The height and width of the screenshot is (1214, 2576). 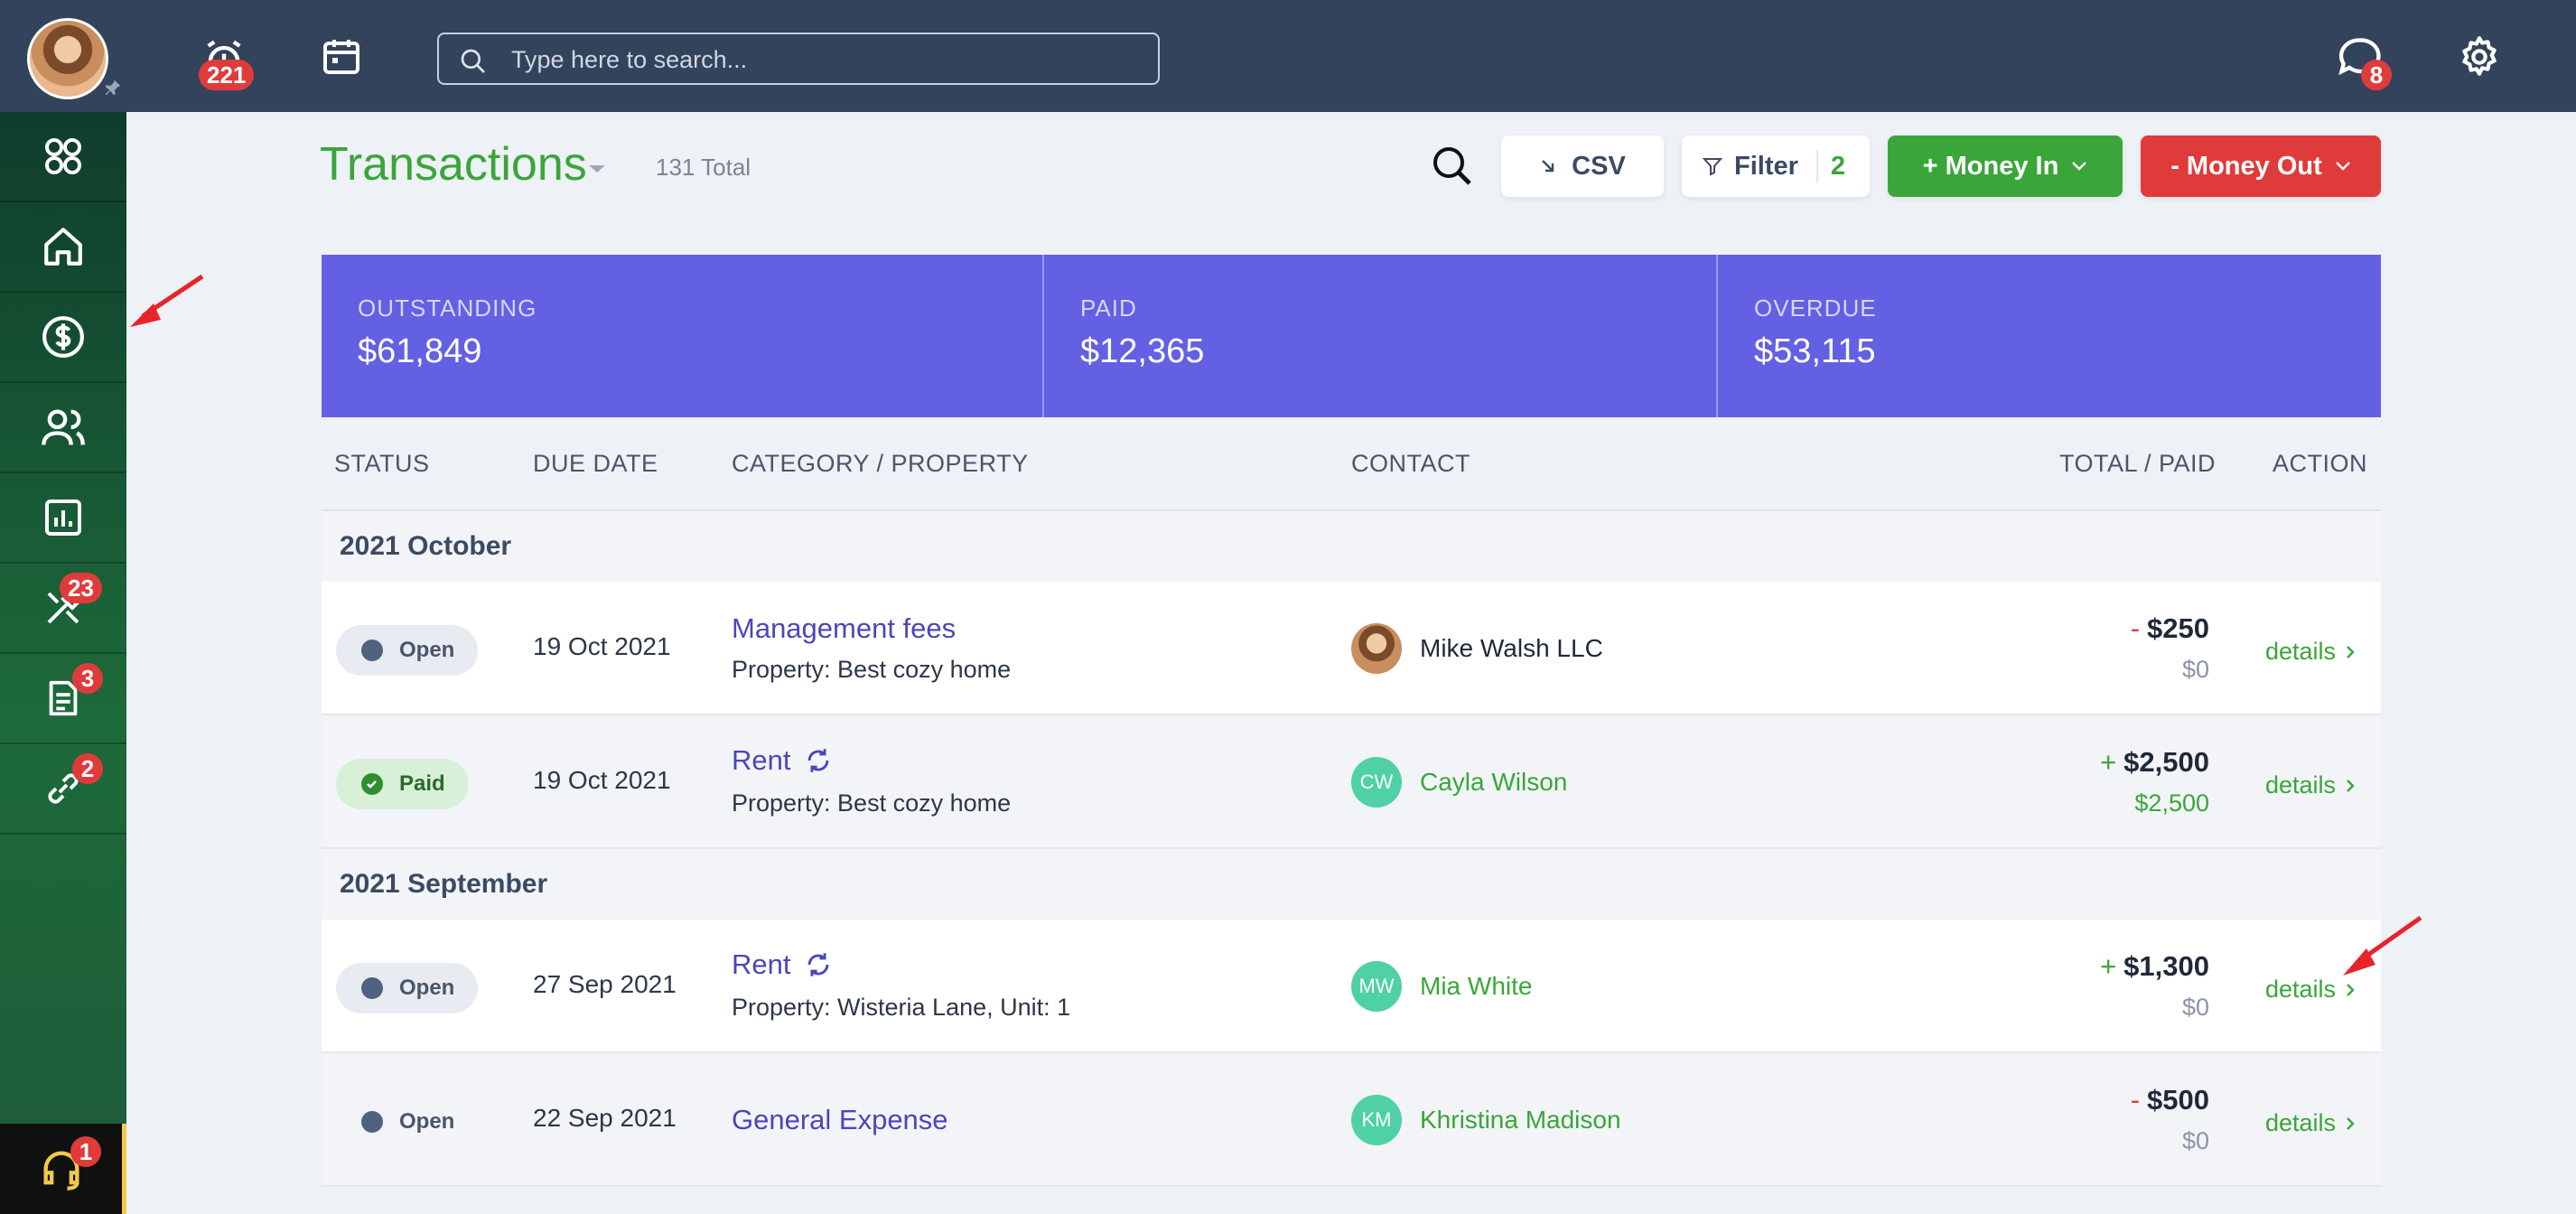 I want to click on contact-name: Mia White, so click(x=1476, y=986).